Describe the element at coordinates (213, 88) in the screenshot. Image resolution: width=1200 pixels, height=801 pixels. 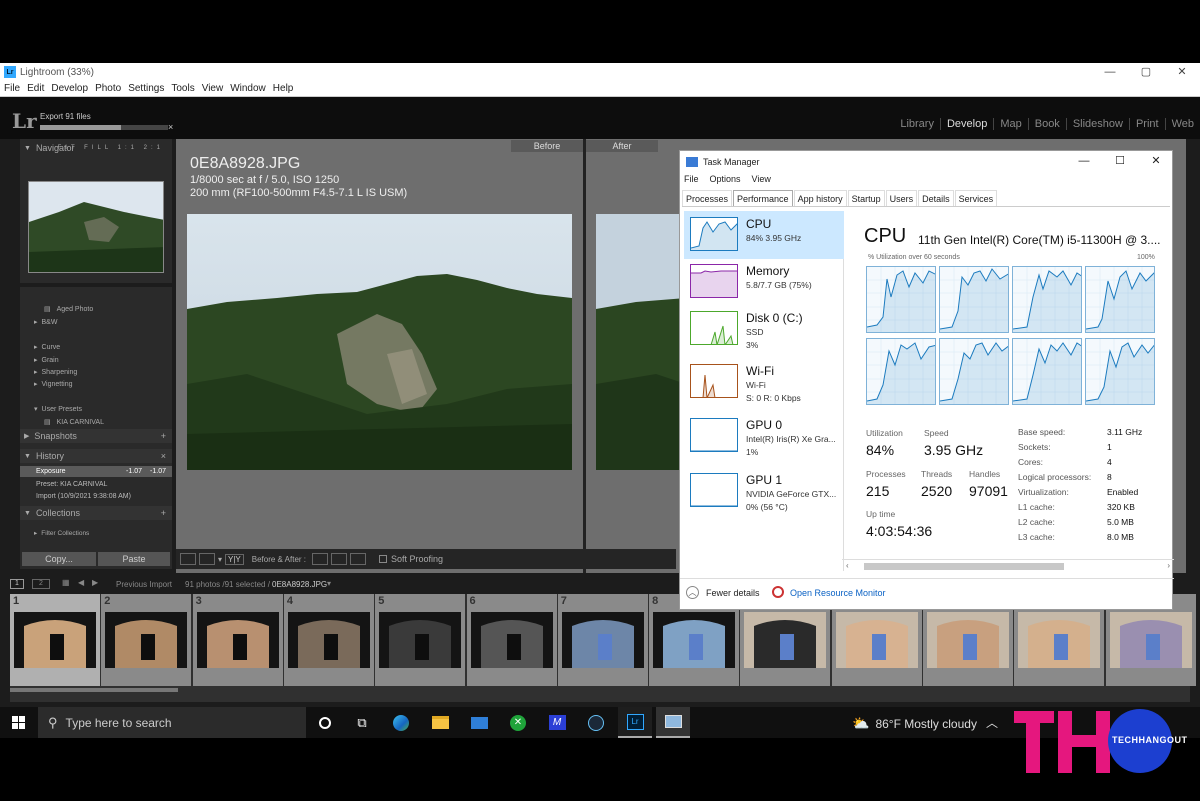
I see `menu-view: View` at that location.